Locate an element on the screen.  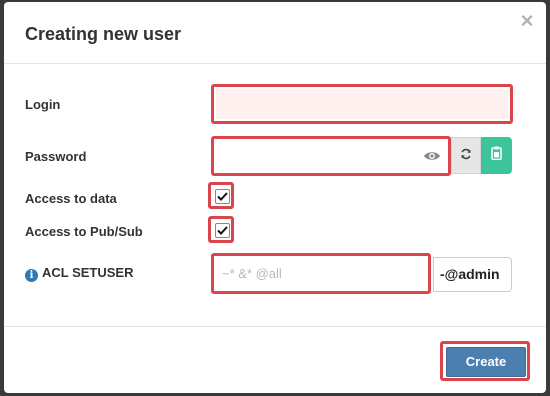
access-data-checkbox is located at coordinates (222, 196).